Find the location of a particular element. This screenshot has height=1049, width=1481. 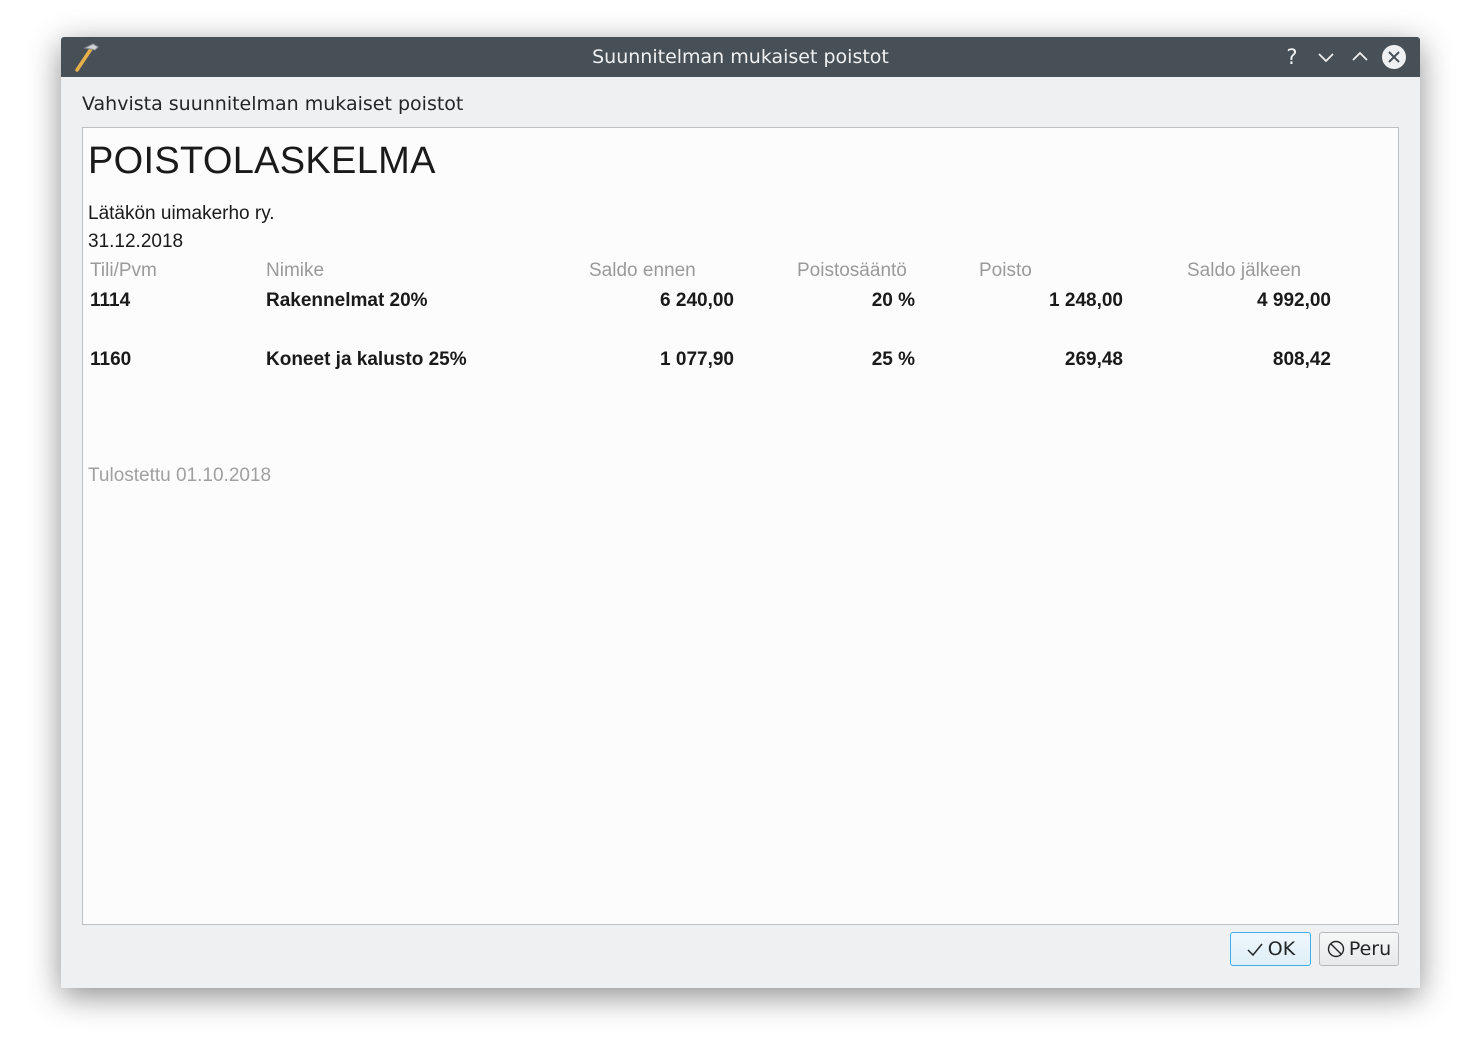

column-header-balance-before: Saldo ennen is located at coordinates (642, 270).